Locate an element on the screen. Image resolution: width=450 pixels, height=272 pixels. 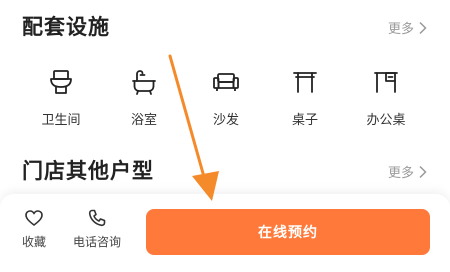
phone-consult-button: 电话咨询 is located at coordinates (97, 229).